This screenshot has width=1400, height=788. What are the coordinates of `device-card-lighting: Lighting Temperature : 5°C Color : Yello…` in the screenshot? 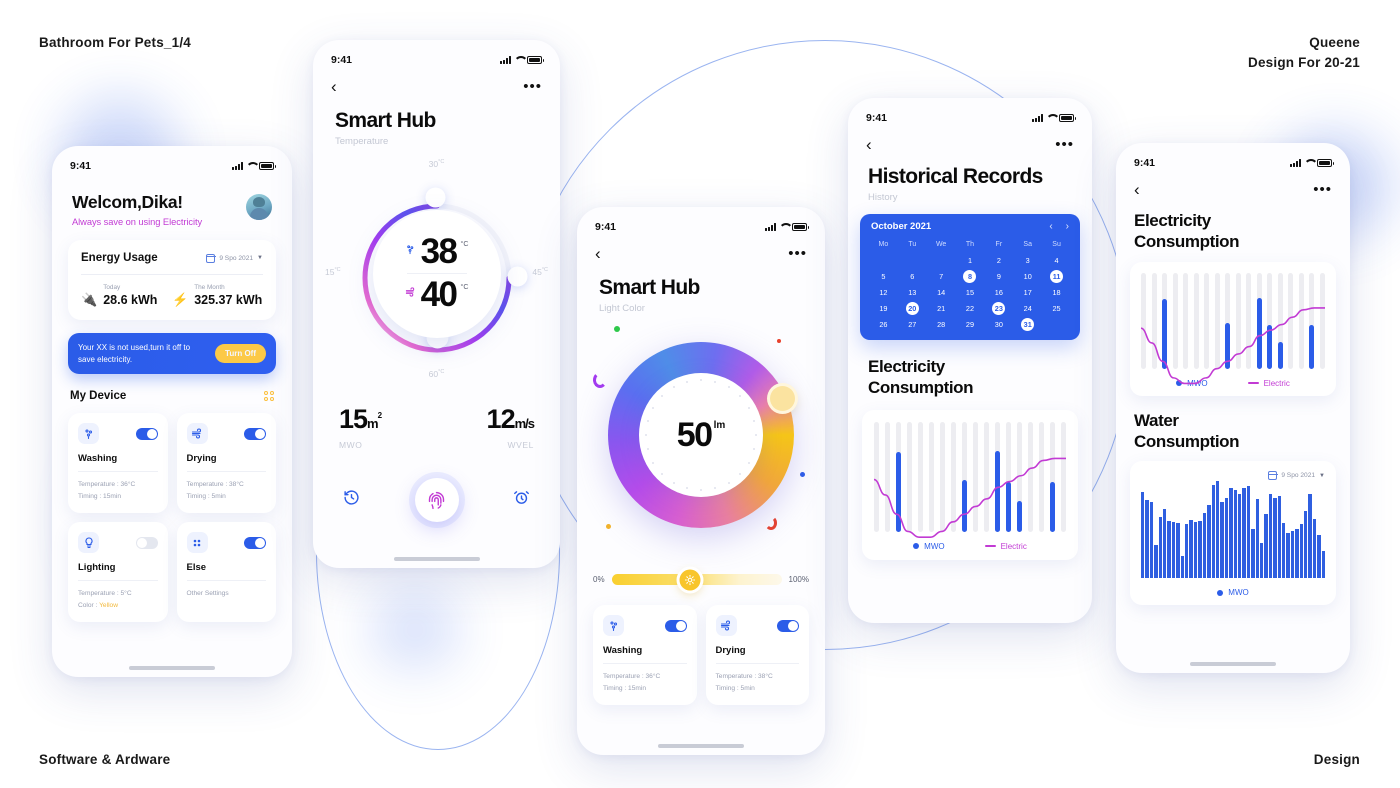 It's located at (118, 572).